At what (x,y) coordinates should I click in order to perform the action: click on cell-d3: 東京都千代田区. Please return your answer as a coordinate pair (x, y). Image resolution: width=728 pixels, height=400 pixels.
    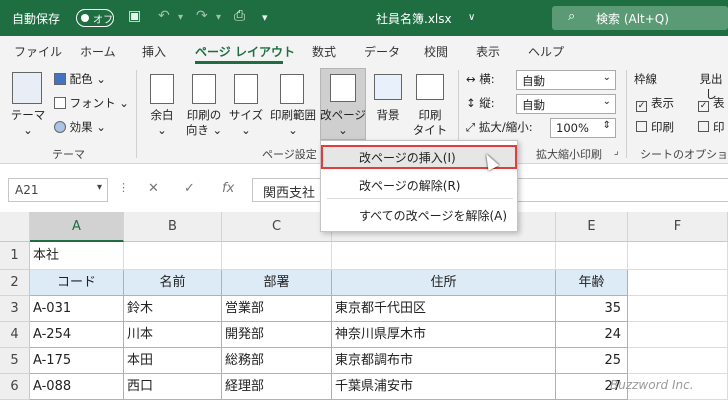
    Looking at the image, I should click on (444, 309).